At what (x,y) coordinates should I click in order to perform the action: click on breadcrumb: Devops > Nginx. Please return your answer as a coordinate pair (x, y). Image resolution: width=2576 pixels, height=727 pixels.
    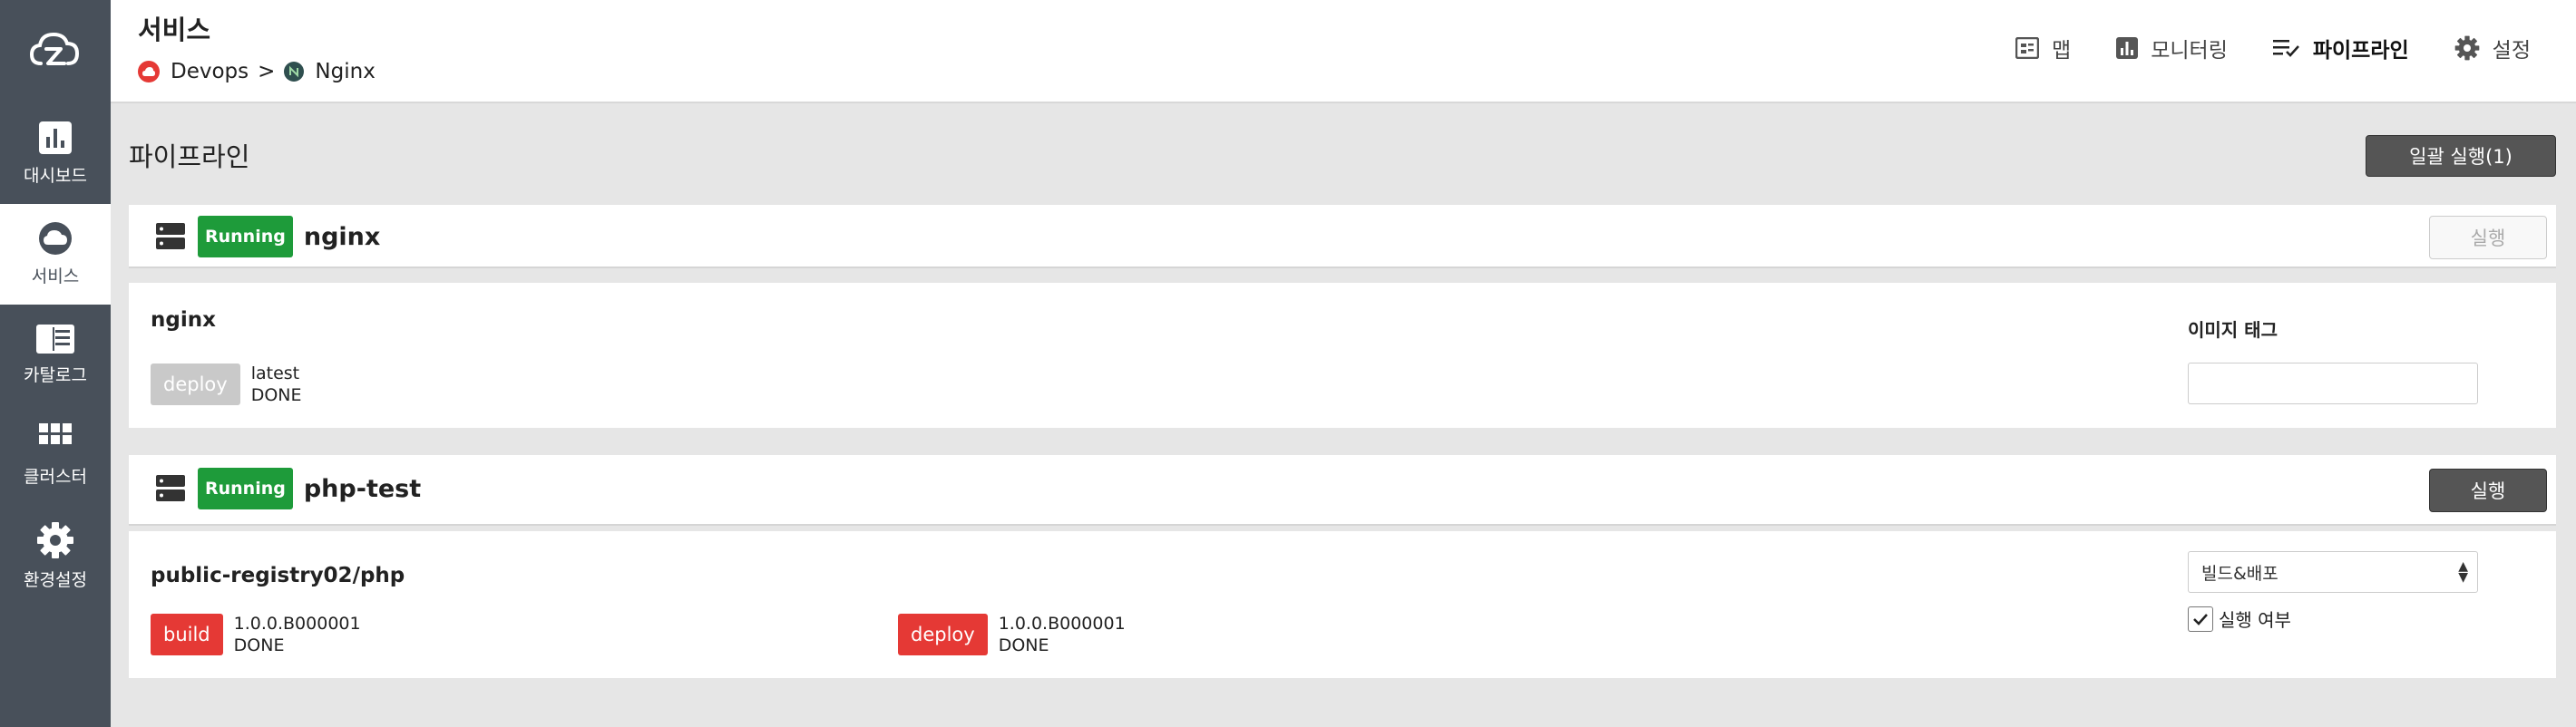
    Looking at the image, I should click on (257, 72).